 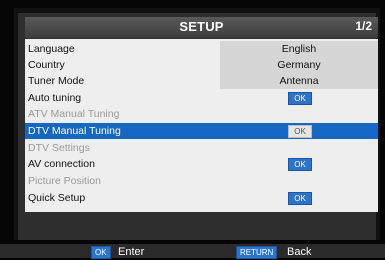 I want to click on menu-item-label: Language, so click(x=51, y=49).